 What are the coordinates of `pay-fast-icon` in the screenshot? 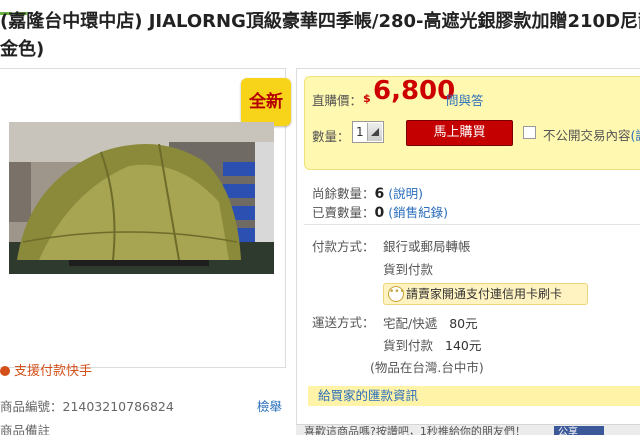 It's located at (5, 371).